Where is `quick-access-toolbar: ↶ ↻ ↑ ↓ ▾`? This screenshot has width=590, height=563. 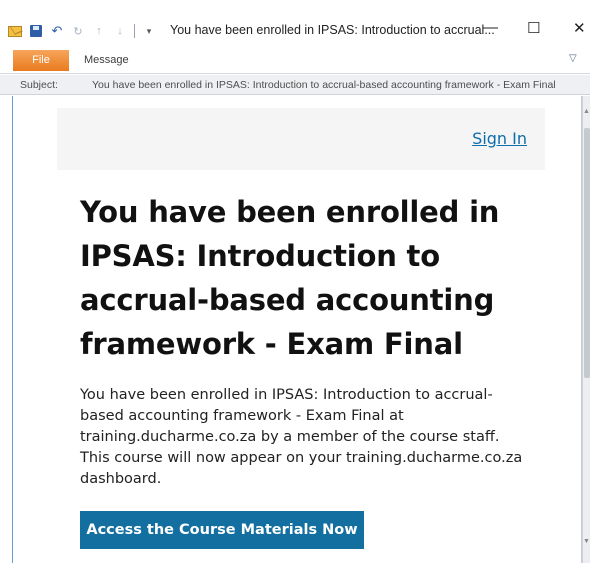
quick-access-toolbar: ↶ ↻ ↑ ↓ ▾ is located at coordinates (82, 31).